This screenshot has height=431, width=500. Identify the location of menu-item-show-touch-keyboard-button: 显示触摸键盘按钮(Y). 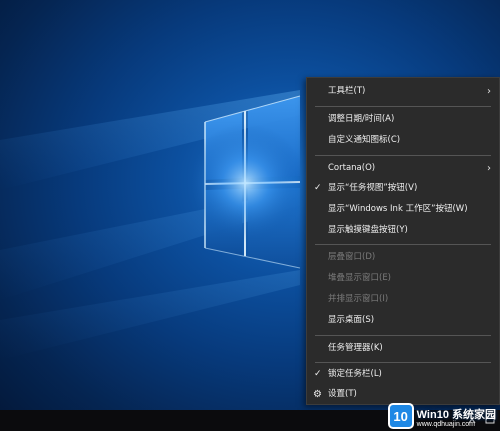
(403, 230).